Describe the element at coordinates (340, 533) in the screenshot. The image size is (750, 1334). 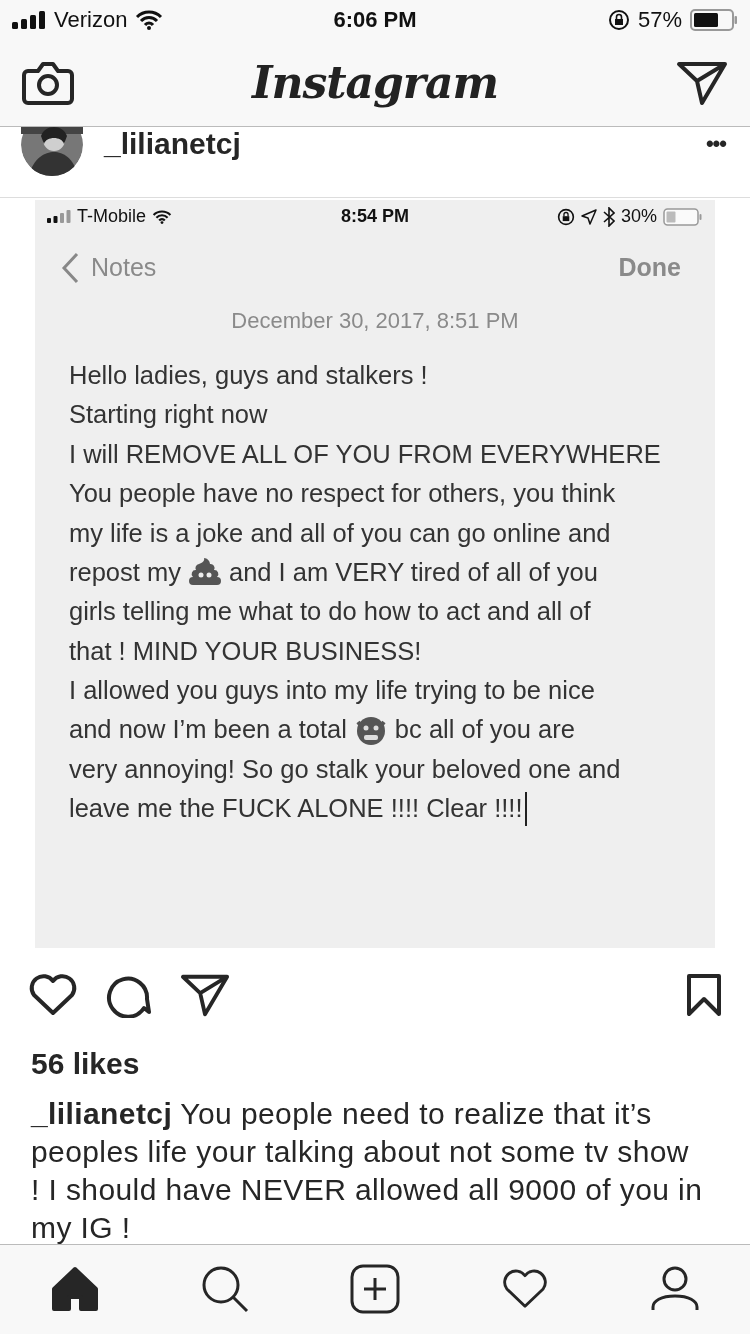
I see `note-text: my life is a joke and all of you can go online and` at that location.